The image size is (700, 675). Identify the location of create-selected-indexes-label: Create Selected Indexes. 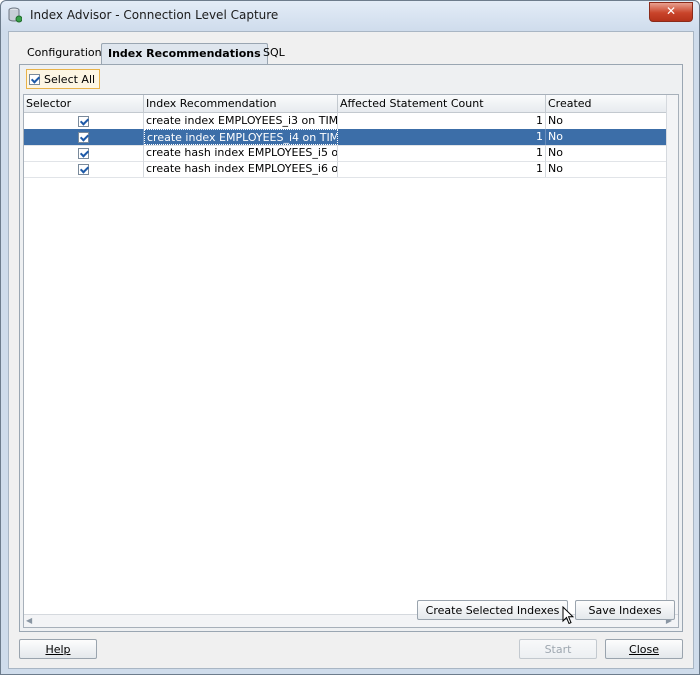
(492, 610).